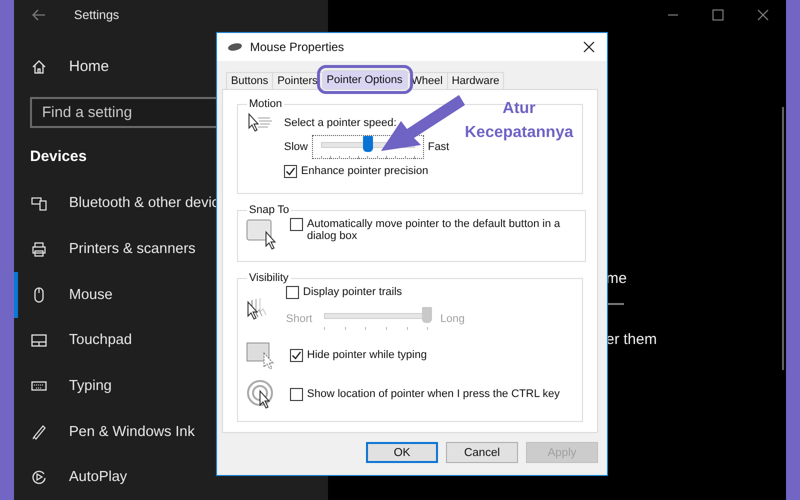 The image size is (800, 500). What do you see at coordinates (39, 477) in the screenshot?
I see `autoplay-icon` at bounding box center [39, 477].